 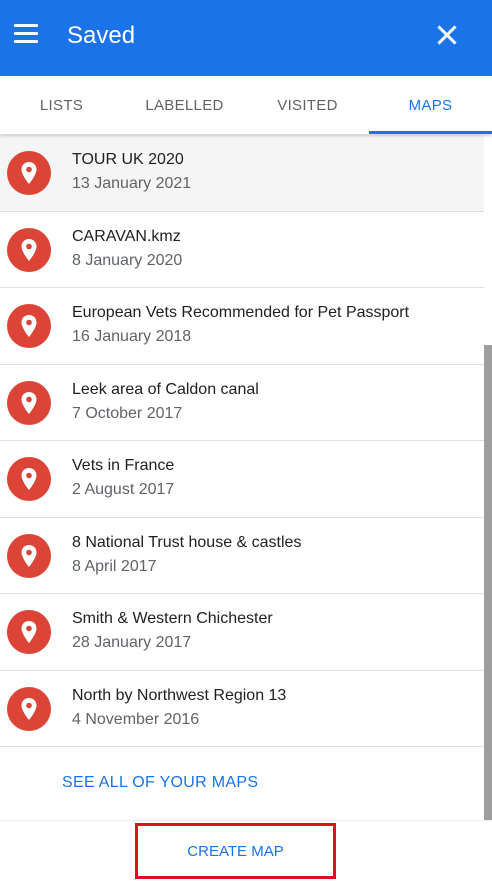 I want to click on list-item: CARAVAN.kmz 8 January 2020, so click(x=242, y=249).